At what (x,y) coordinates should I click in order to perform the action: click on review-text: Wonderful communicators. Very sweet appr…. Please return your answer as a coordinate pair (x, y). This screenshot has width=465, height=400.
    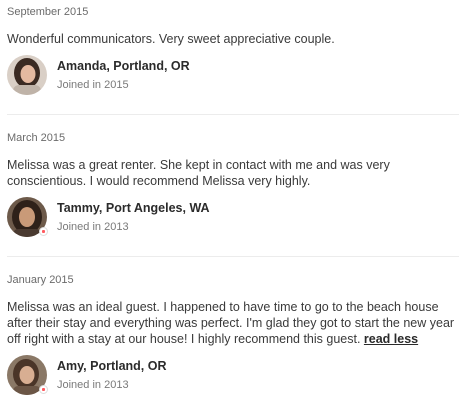
    Looking at the image, I should click on (171, 39).